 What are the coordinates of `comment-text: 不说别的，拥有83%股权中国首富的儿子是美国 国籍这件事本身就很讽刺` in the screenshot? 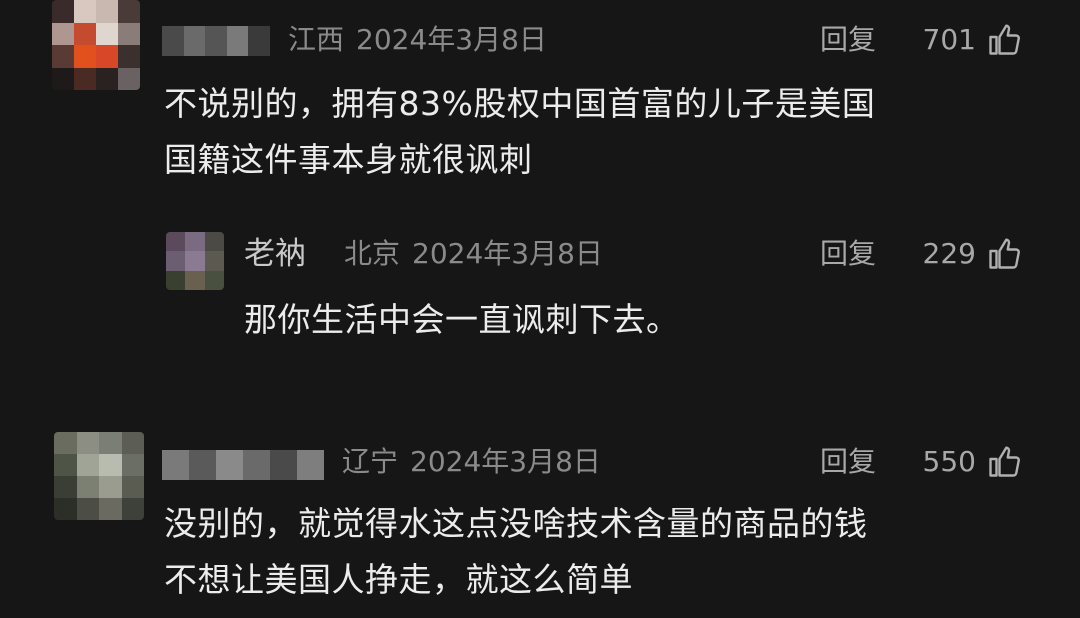 It's located at (604, 132).